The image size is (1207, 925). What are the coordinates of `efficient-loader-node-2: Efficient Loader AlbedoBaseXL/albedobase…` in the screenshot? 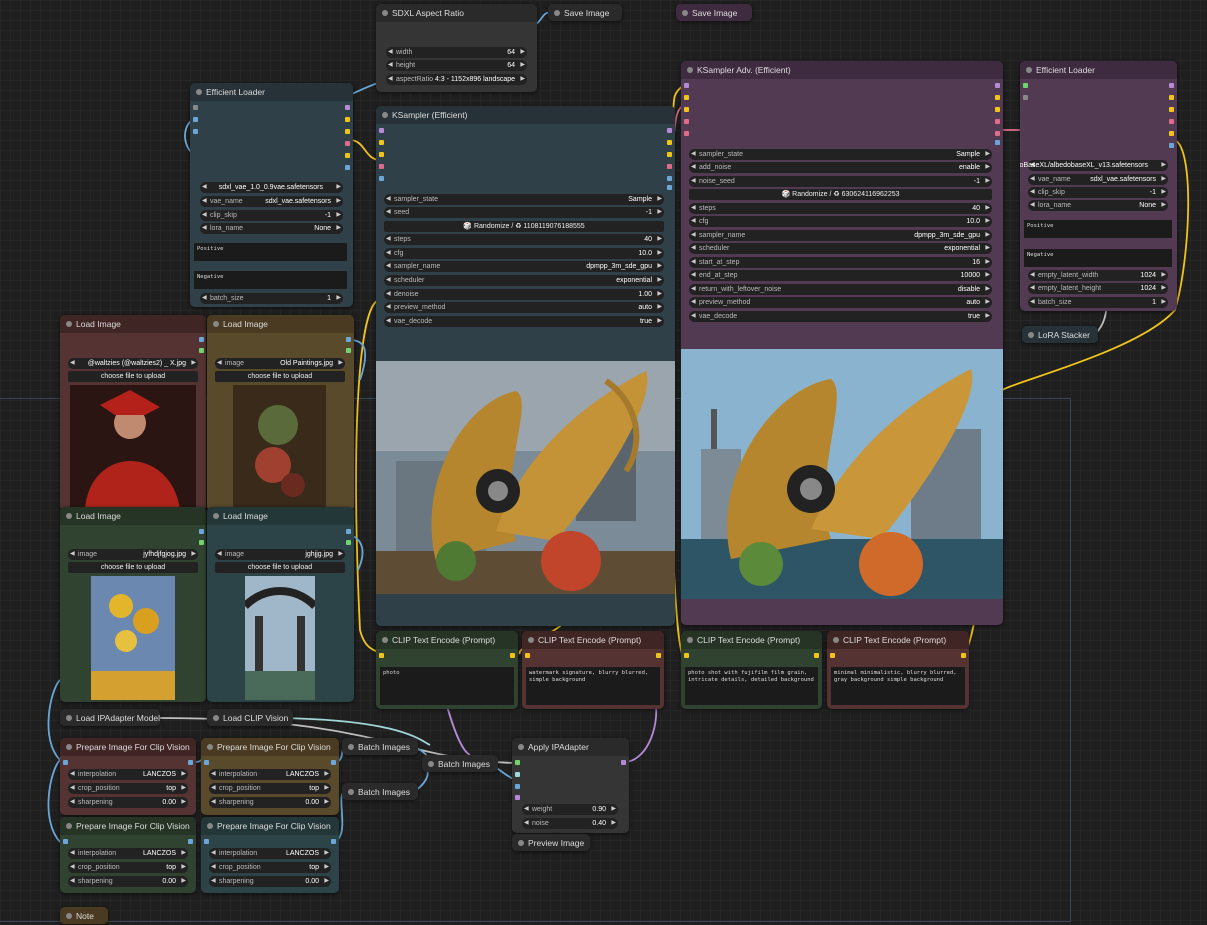 It's located at (1098, 186).